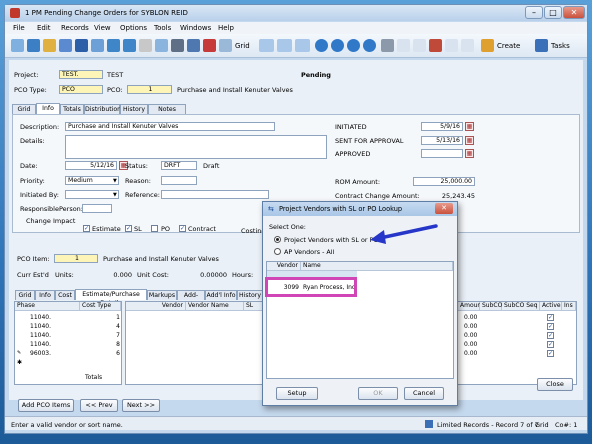 This screenshot has height=444, width=592. What do you see at coordinates (469, 153) in the screenshot?
I see `approved-calendar-icon: ▦` at bounding box center [469, 153].